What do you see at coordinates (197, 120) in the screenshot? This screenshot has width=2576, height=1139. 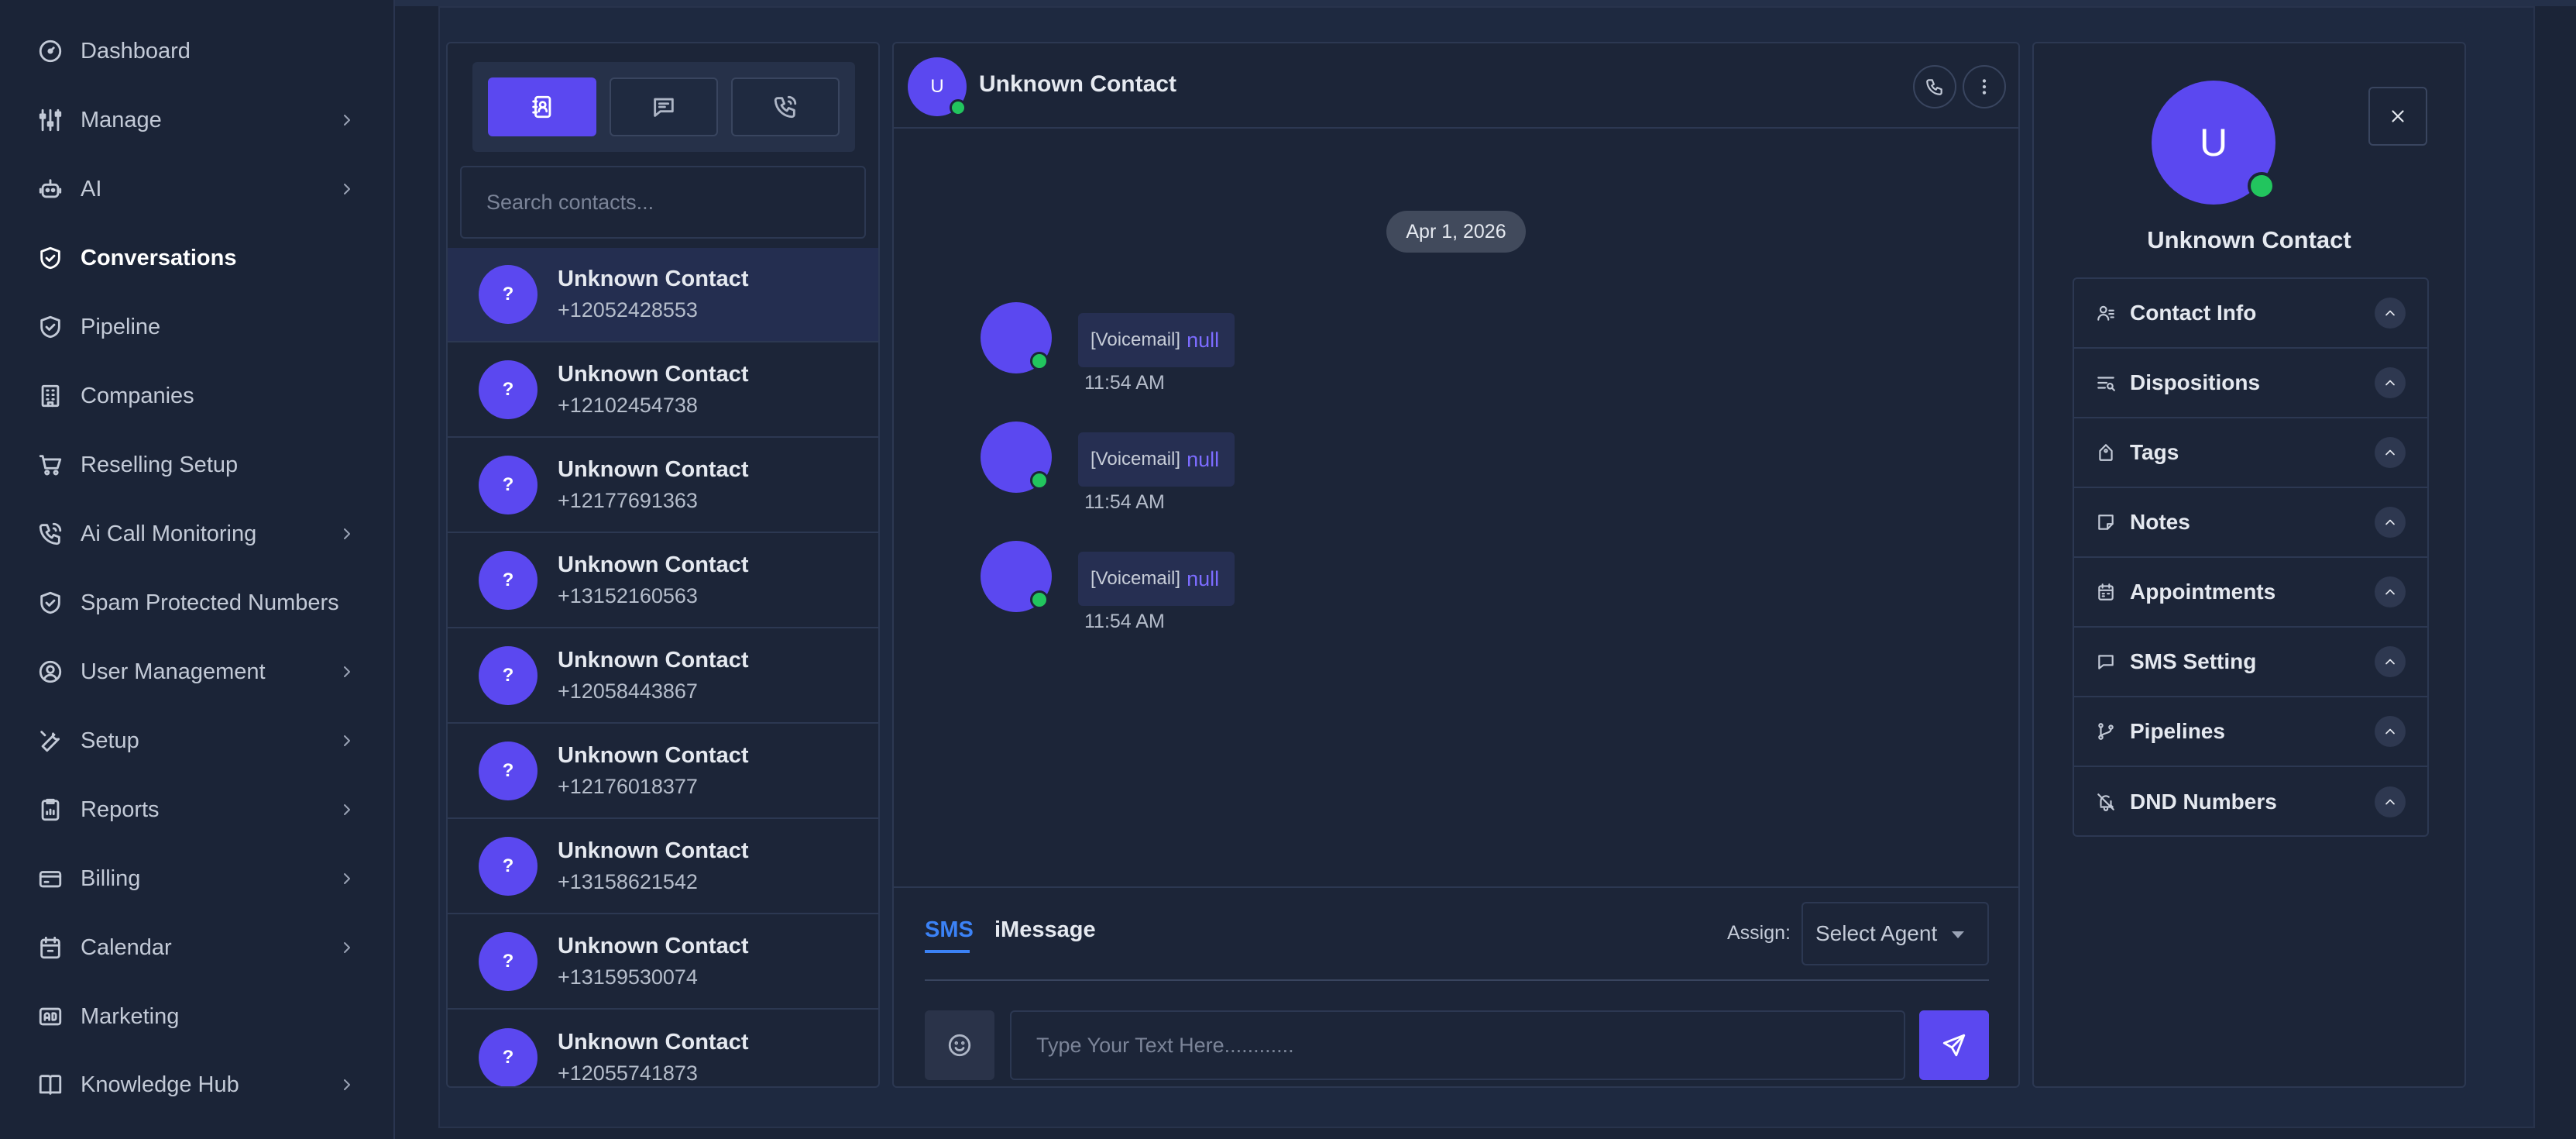 I see `sidebar-item-manage: Manage` at bounding box center [197, 120].